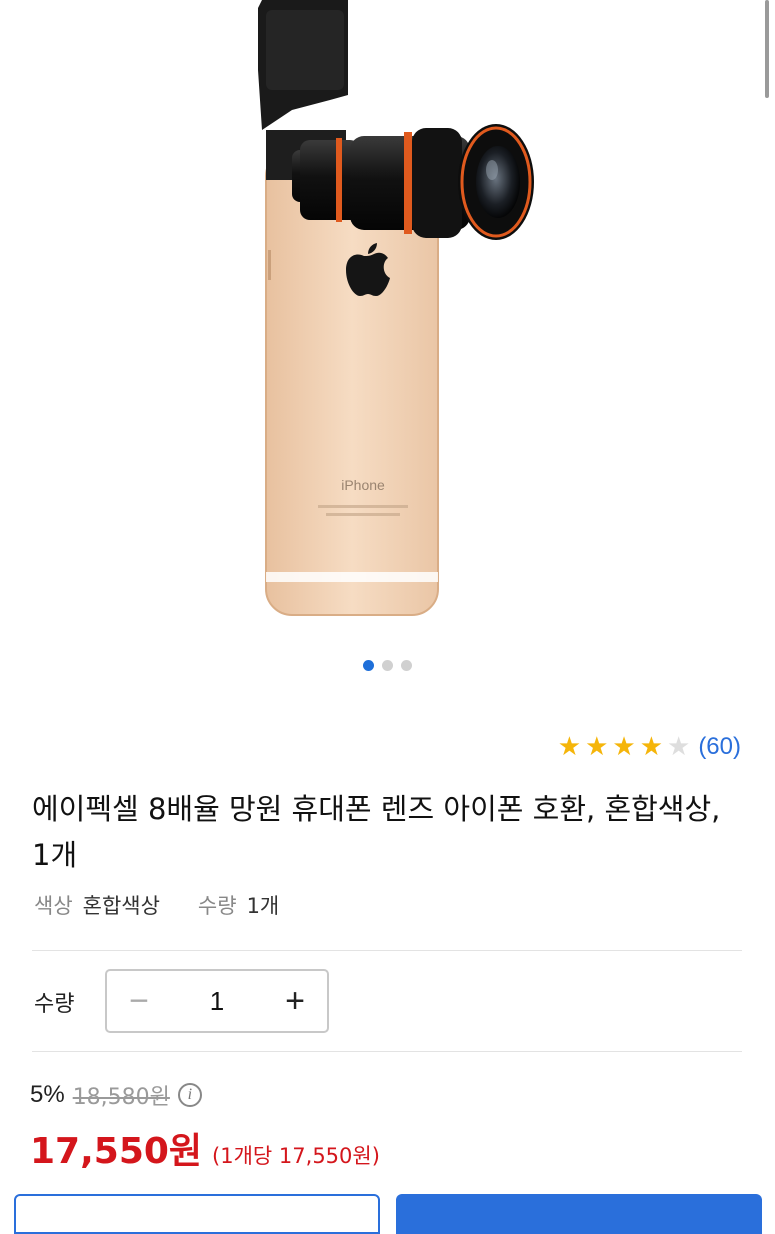  I want to click on option-label-color: 색상, so click(53, 906).